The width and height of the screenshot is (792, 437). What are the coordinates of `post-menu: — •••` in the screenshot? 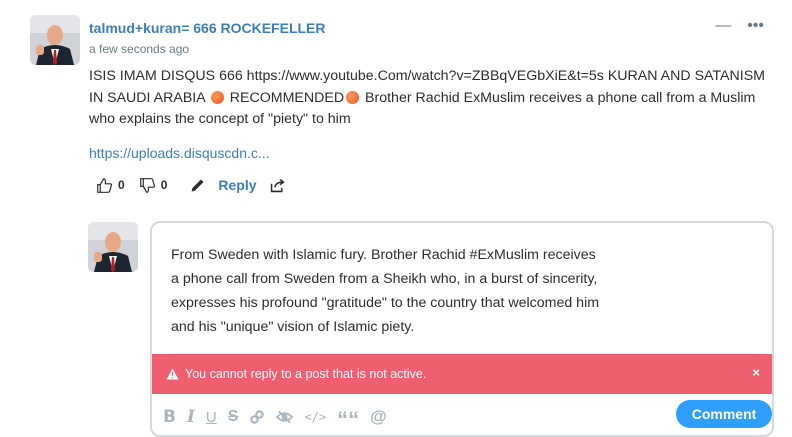 It's located at (739, 26).